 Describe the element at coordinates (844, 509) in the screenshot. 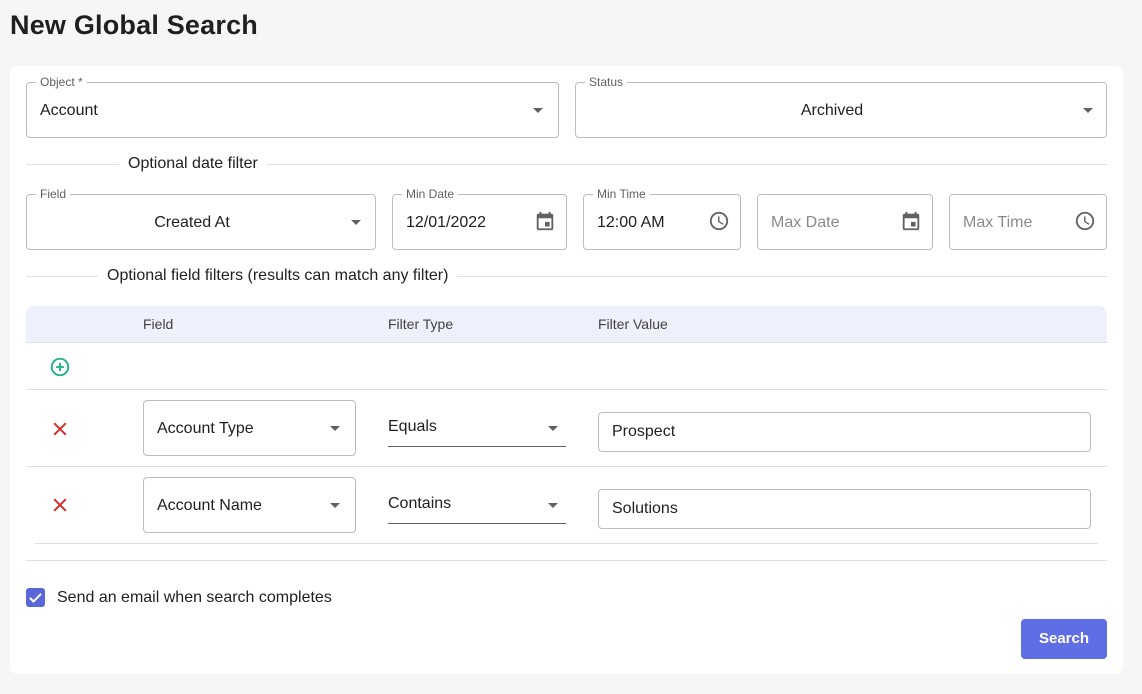

I see `filter-value-input: Solutions` at that location.